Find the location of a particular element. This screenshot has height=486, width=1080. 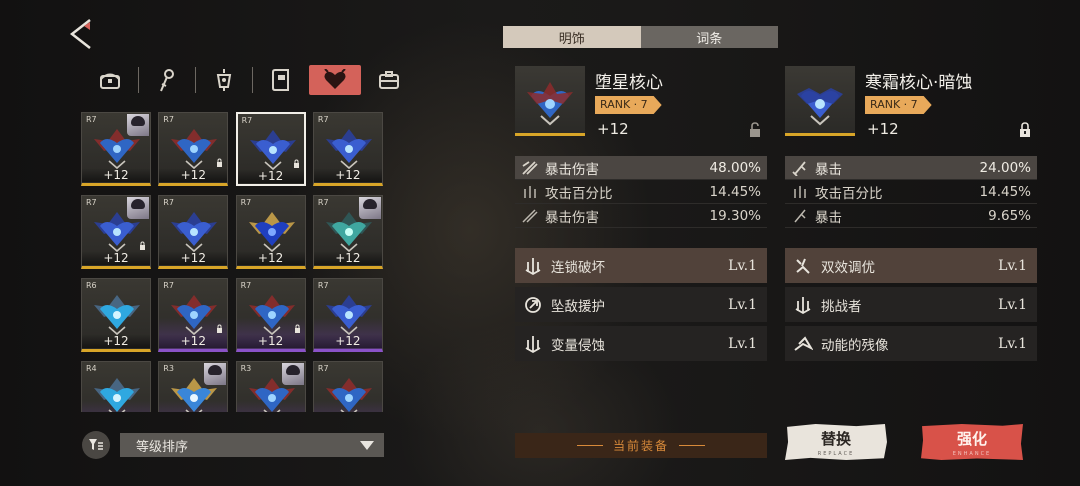

staff-icon is located at coordinates (167, 80).